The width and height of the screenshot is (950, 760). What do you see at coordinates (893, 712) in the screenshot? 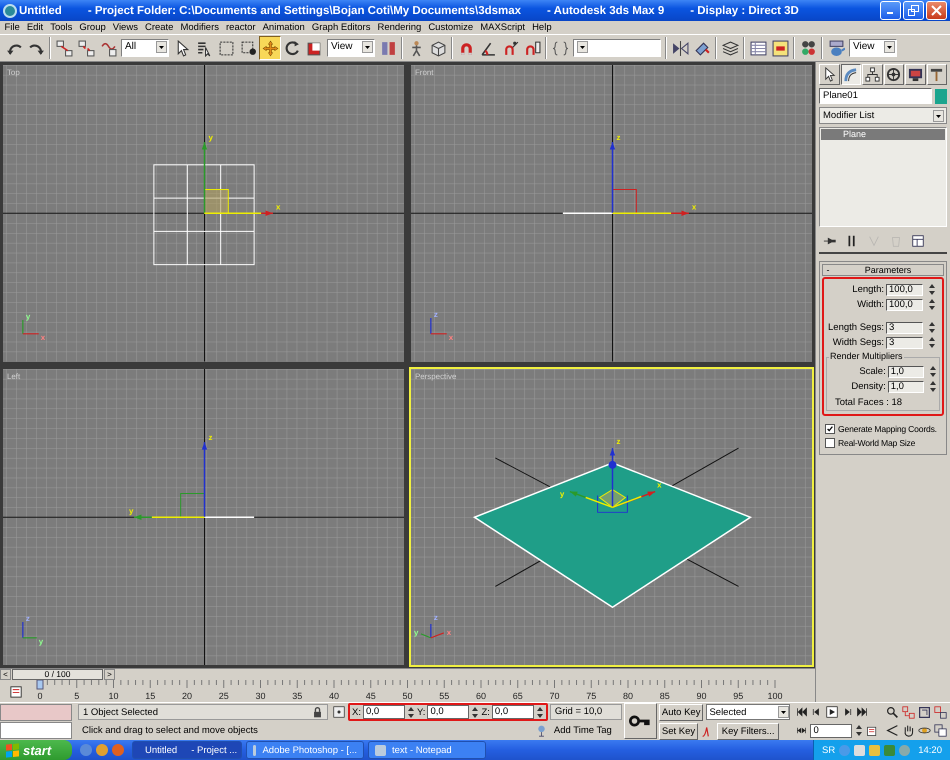
I see `zoom-icon` at bounding box center [893, 712].